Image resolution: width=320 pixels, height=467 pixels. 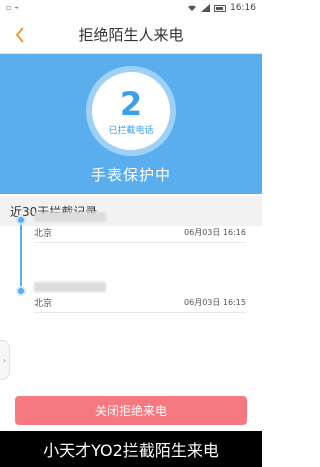 What do you see at coordinates (131, 8) in the screenshot?
I see `status-bar: ▫ ⌁ 16:16` at bounding box center [131, 8].